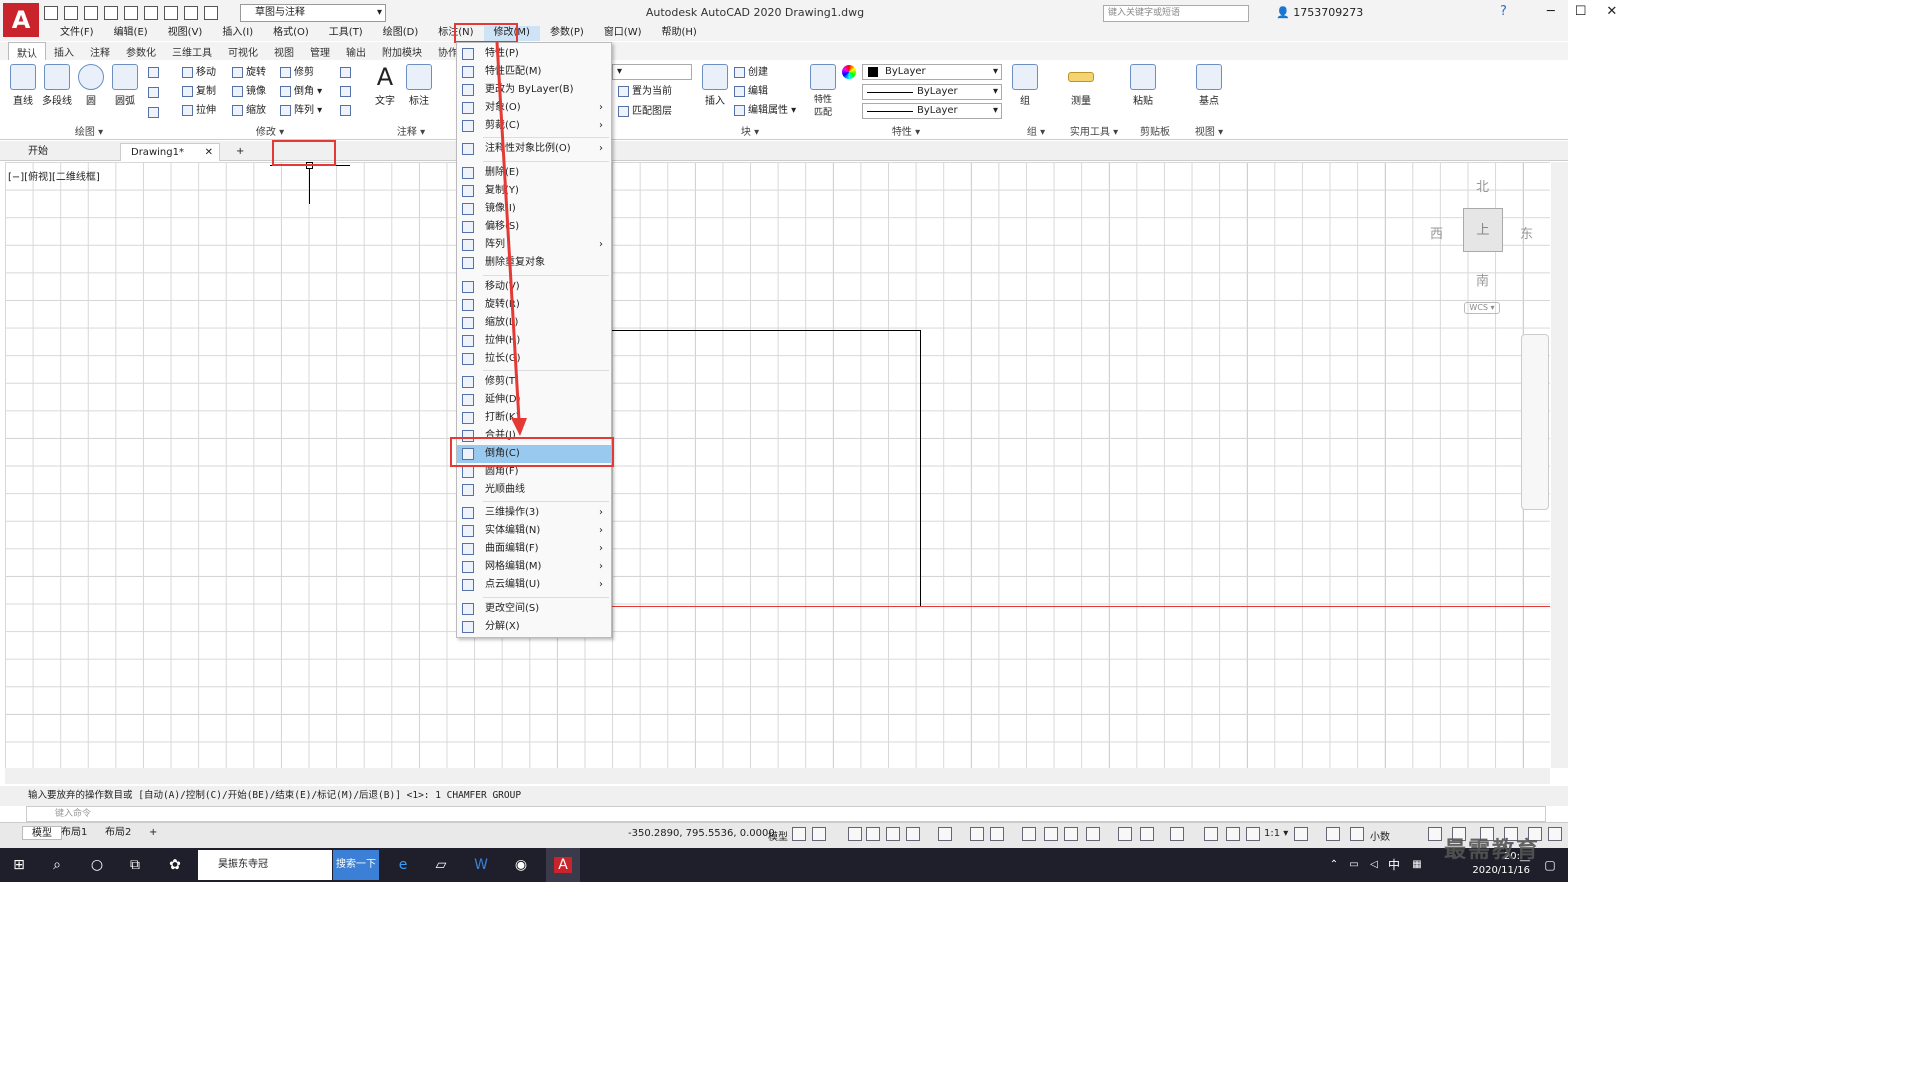 This screenshot has width=1920, height=1080. I want to click on ortho-icon, so click(893, 834).